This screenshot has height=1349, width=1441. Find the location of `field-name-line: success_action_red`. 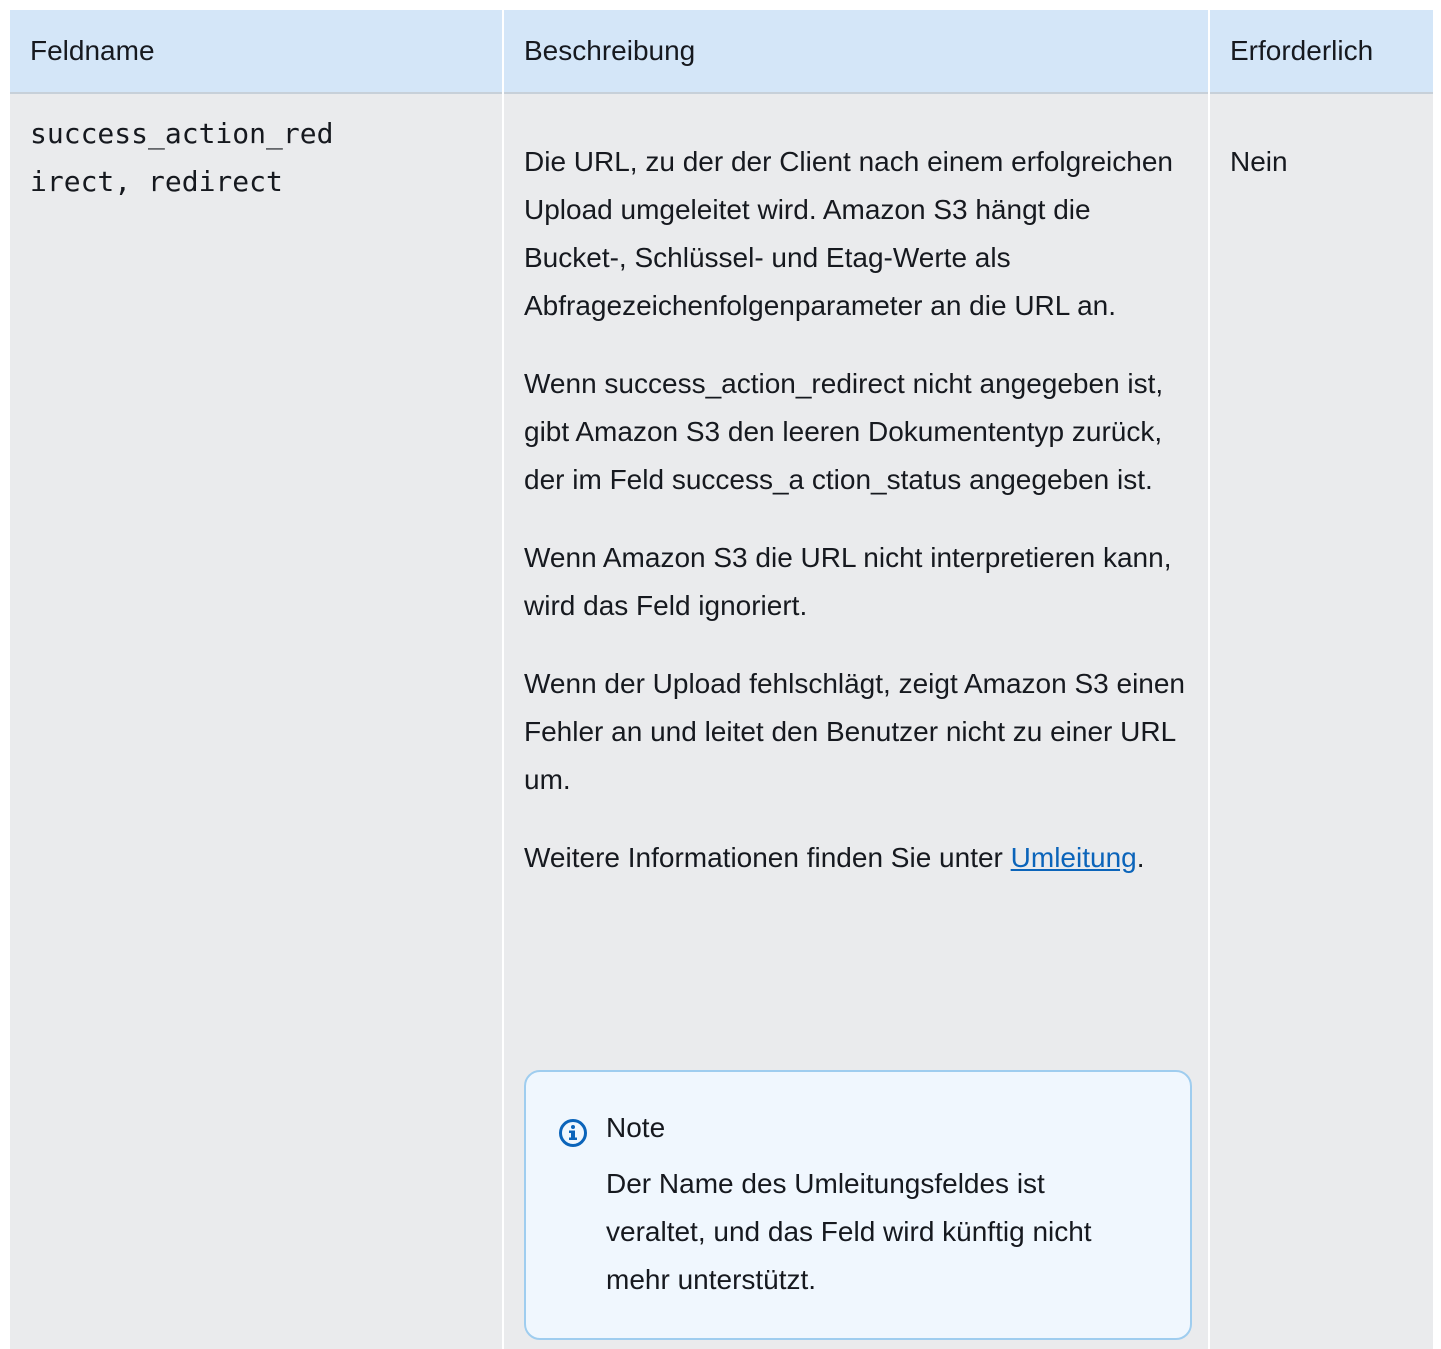

field-name-line: success_action_red is located at coordinates (182, 133).